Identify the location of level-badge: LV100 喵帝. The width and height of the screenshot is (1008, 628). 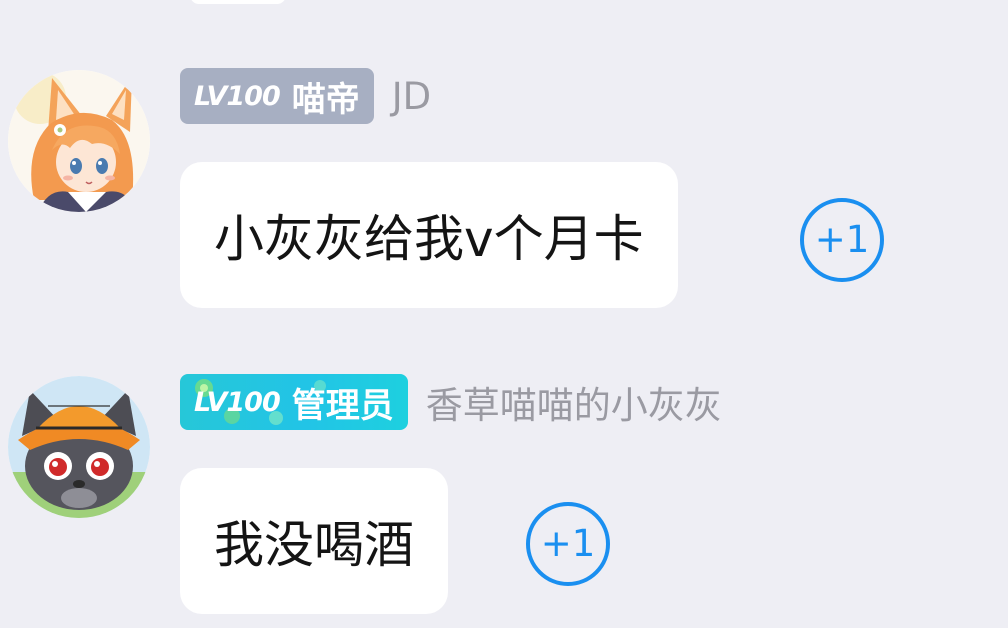
(277, 96).